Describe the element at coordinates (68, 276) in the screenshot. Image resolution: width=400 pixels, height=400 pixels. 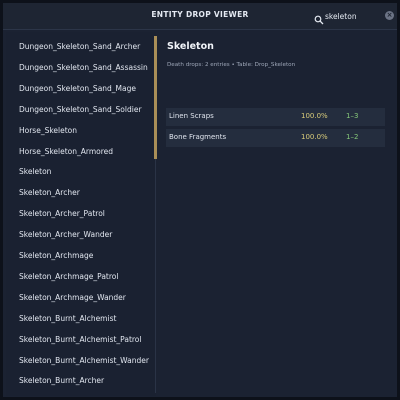
I see `entity-list-item: Skeleton_Archmage_Patrol` at that location.